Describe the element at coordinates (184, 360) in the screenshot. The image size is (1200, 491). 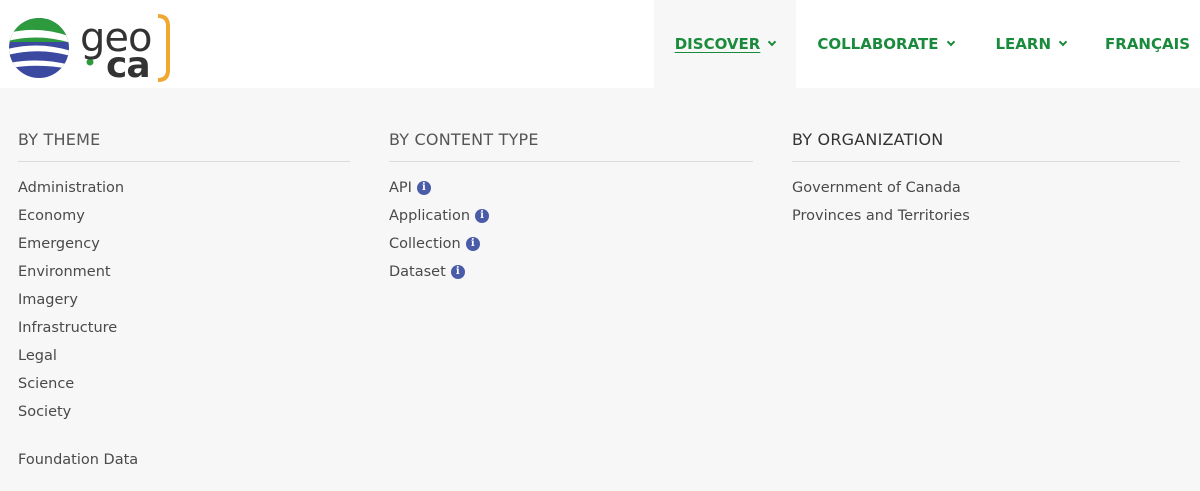
I see `theme-link-legal: Legal` at that location.